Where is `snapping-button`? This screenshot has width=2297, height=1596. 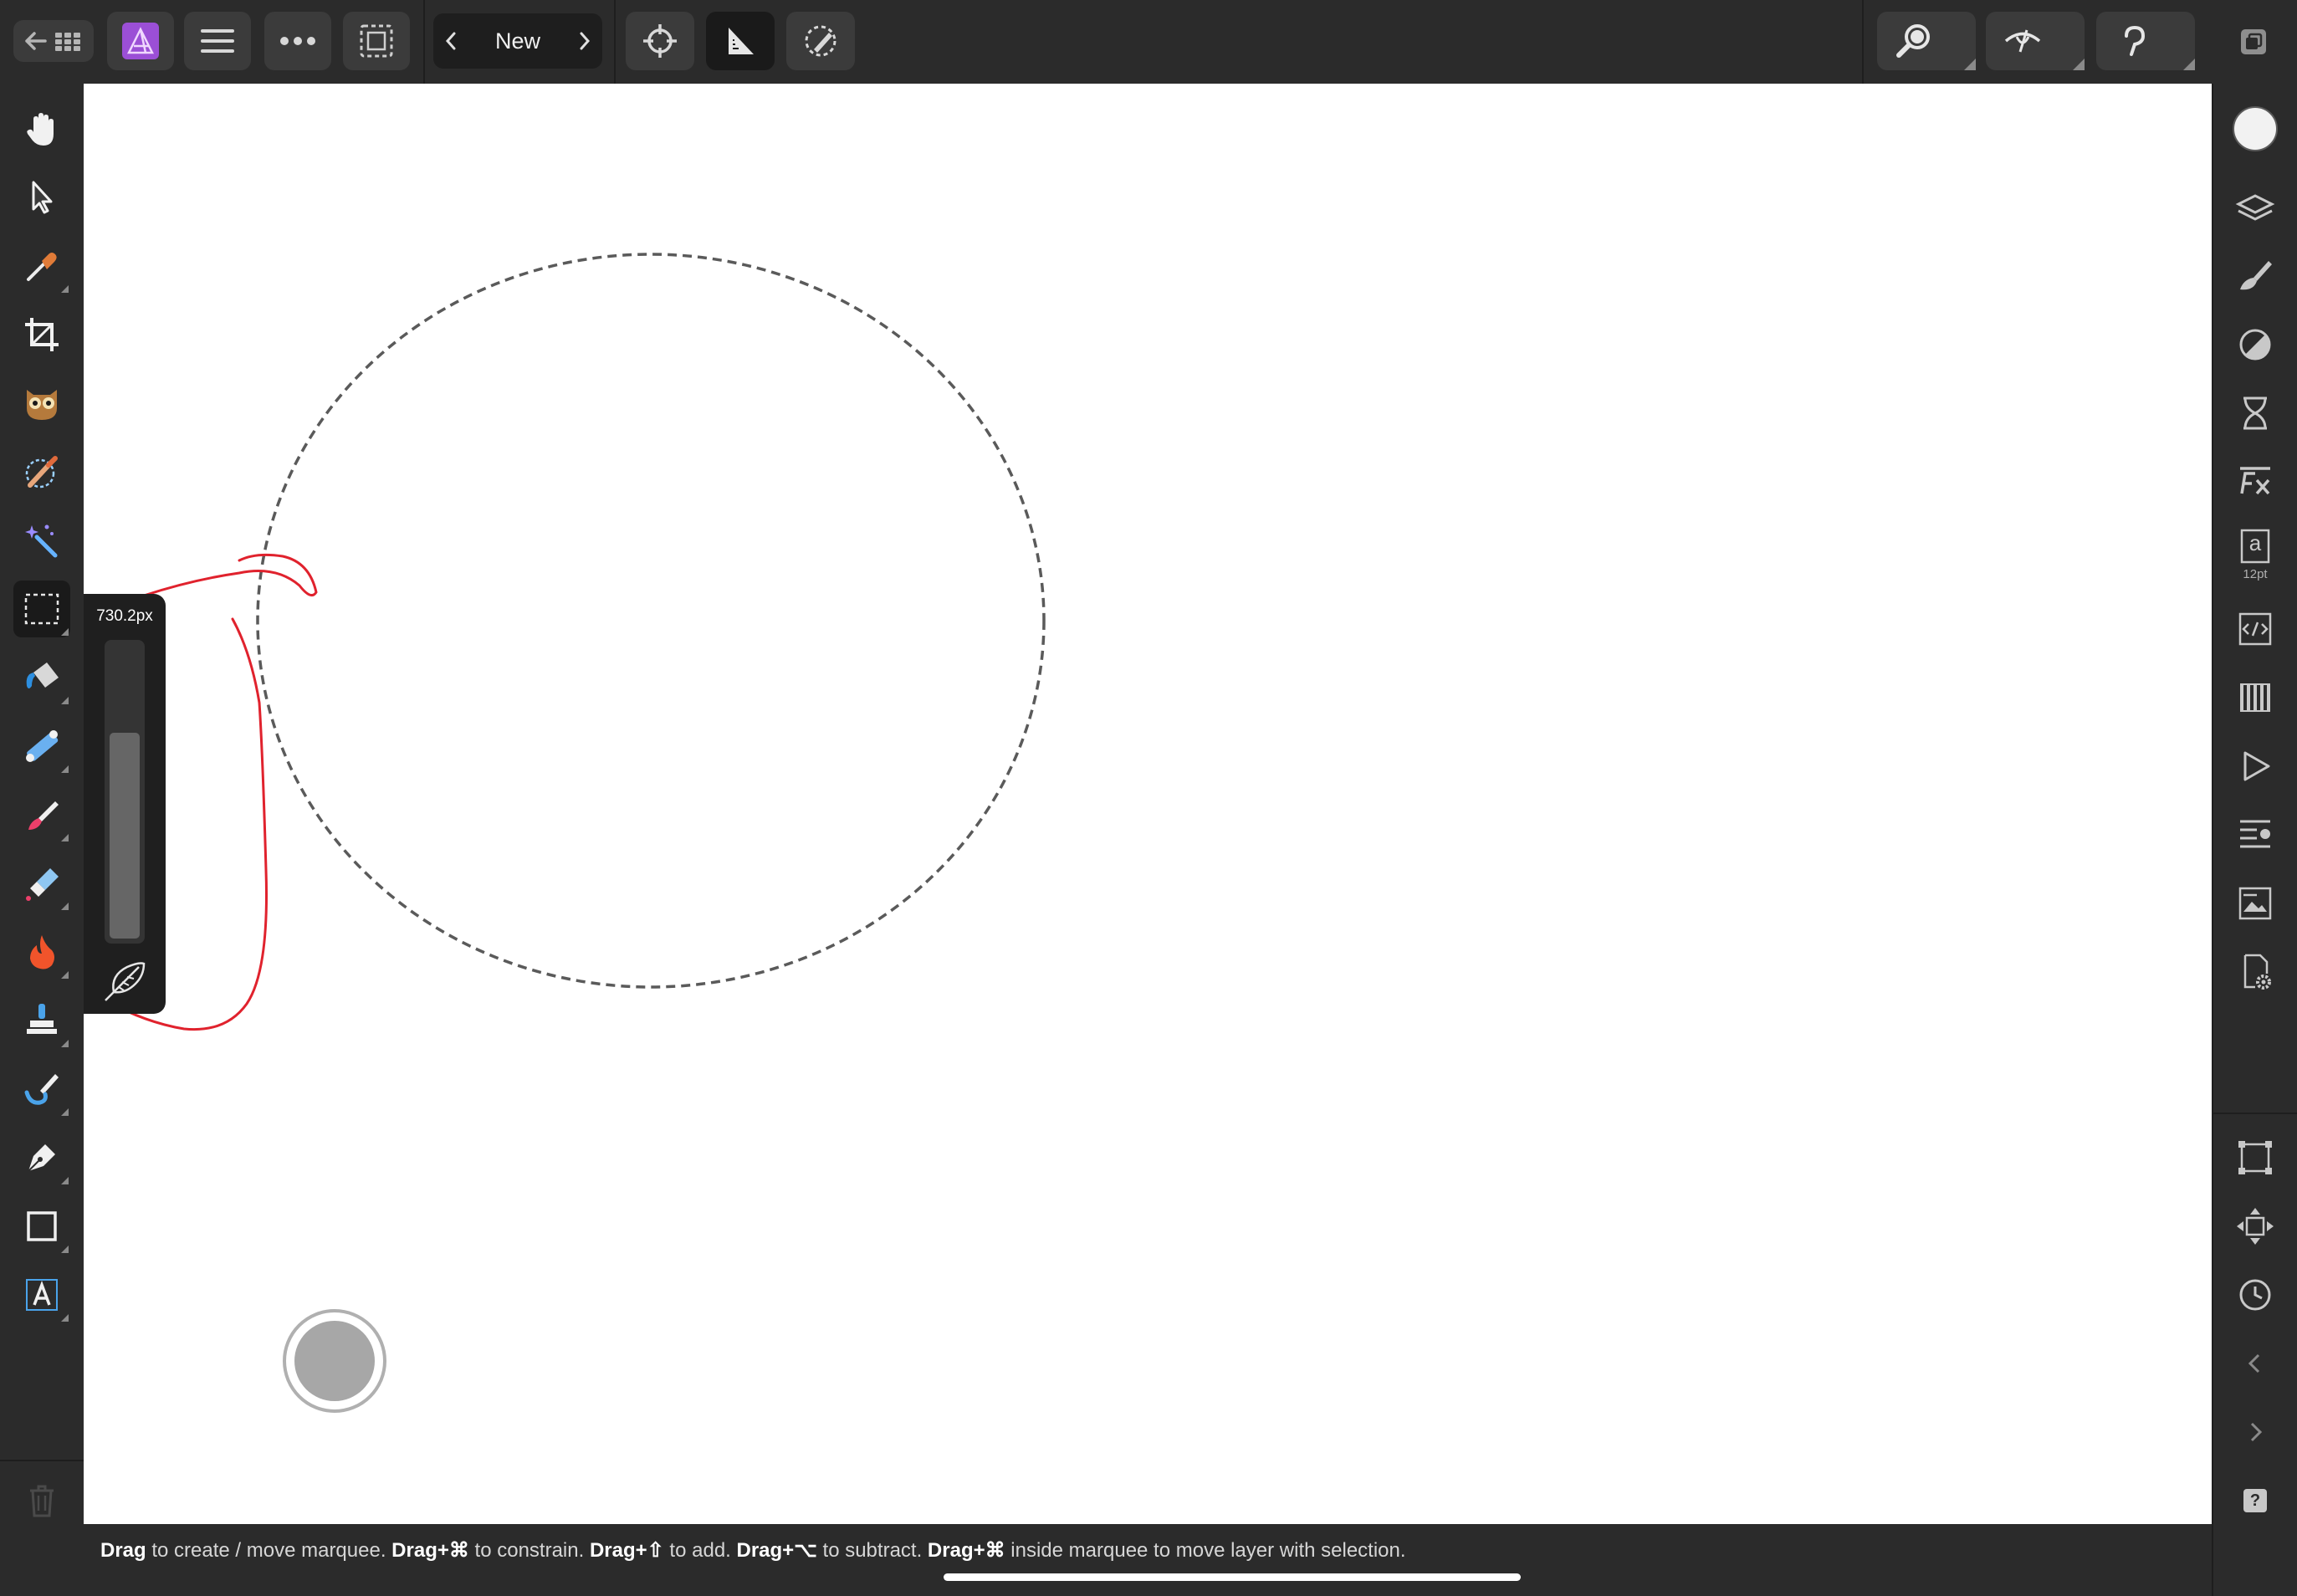 snapping-button is located at coordinates (660, 41).